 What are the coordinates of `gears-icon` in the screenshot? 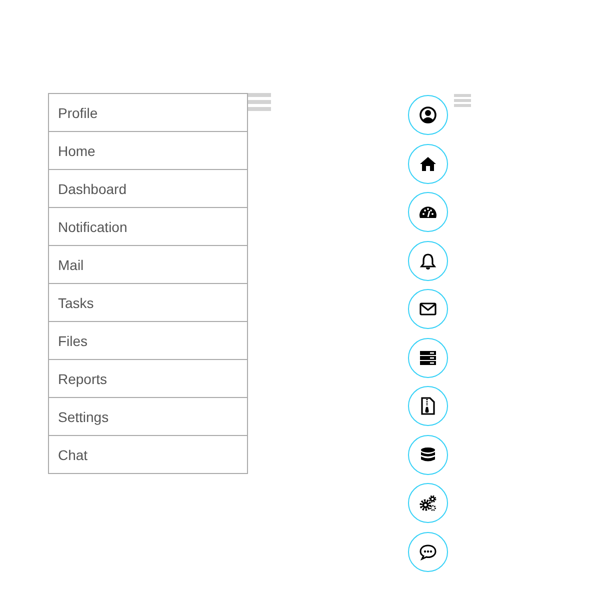 It's located at (428, 503).